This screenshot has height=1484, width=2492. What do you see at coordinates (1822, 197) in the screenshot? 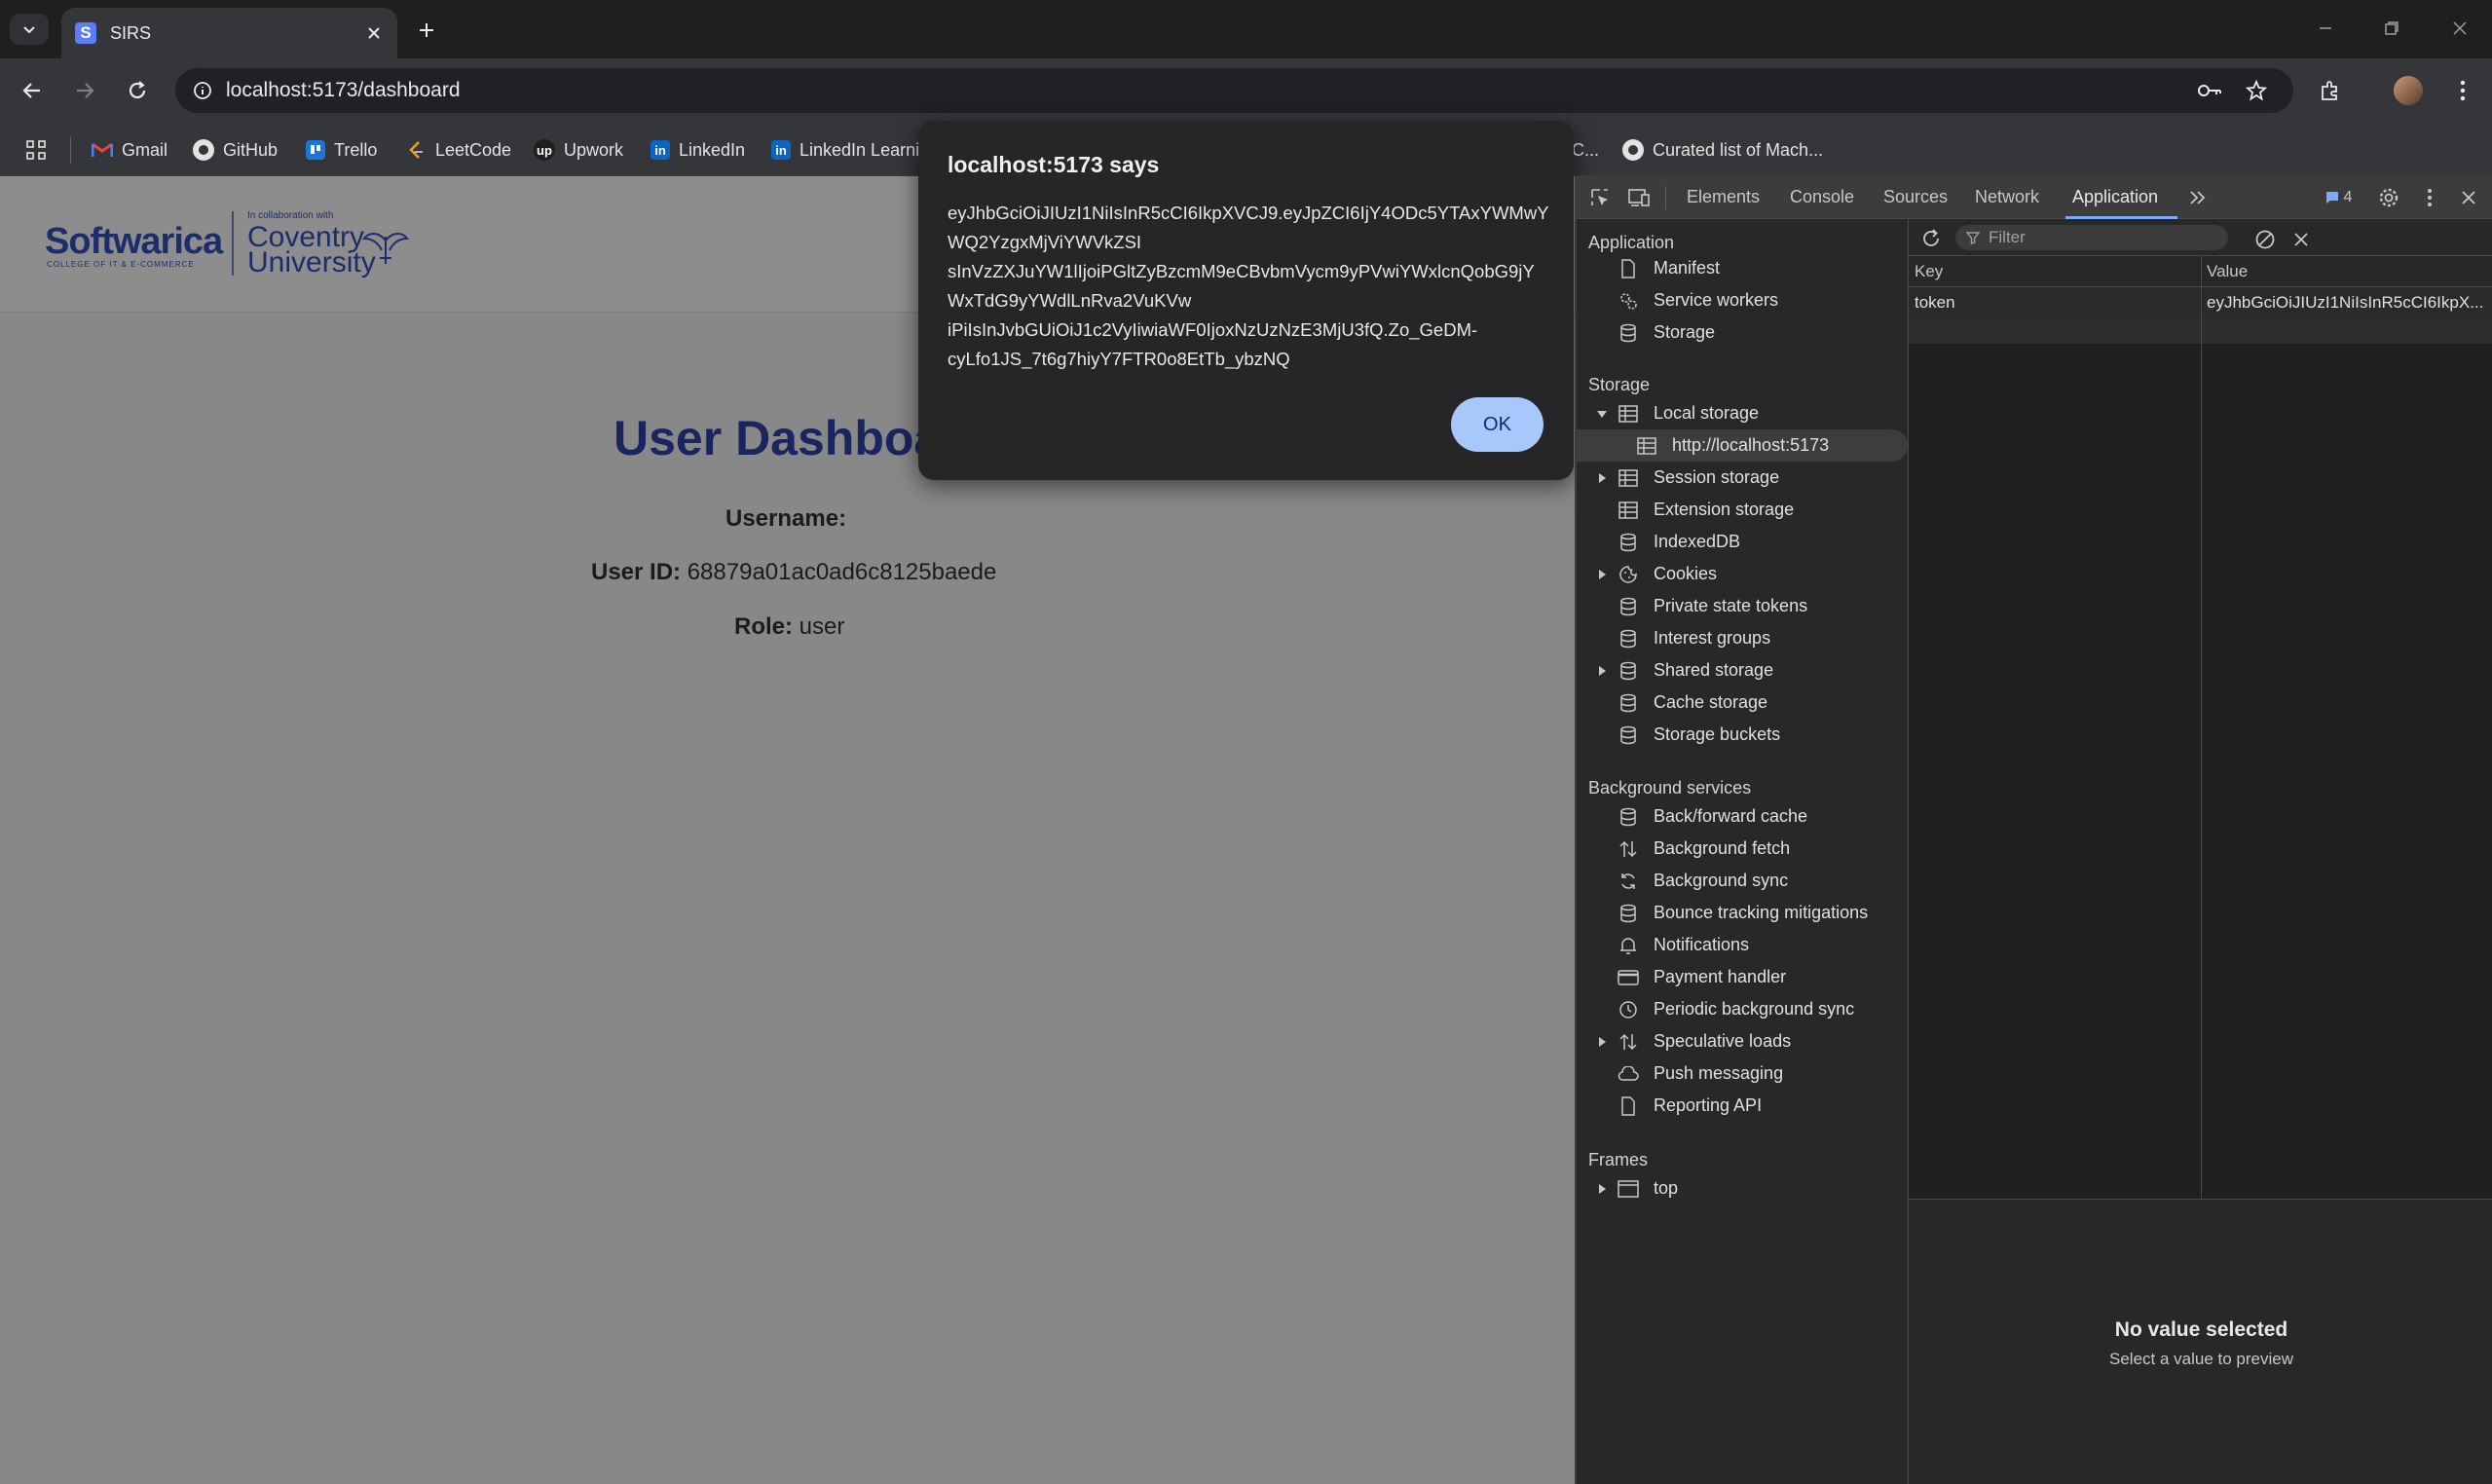
I see `tab-console: Console` at bounding box center [1822, 197].